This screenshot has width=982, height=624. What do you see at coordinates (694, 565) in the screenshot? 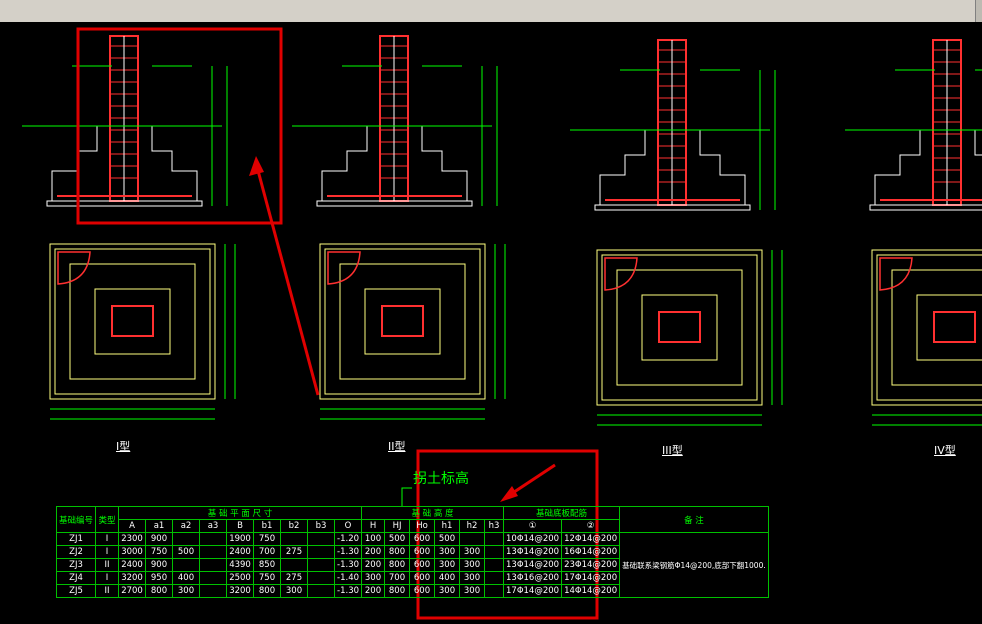
I see `remark-cell: 基础联系梁钢筋Φ14@200,底部下翻1000.` at bounding box center [694, 565].